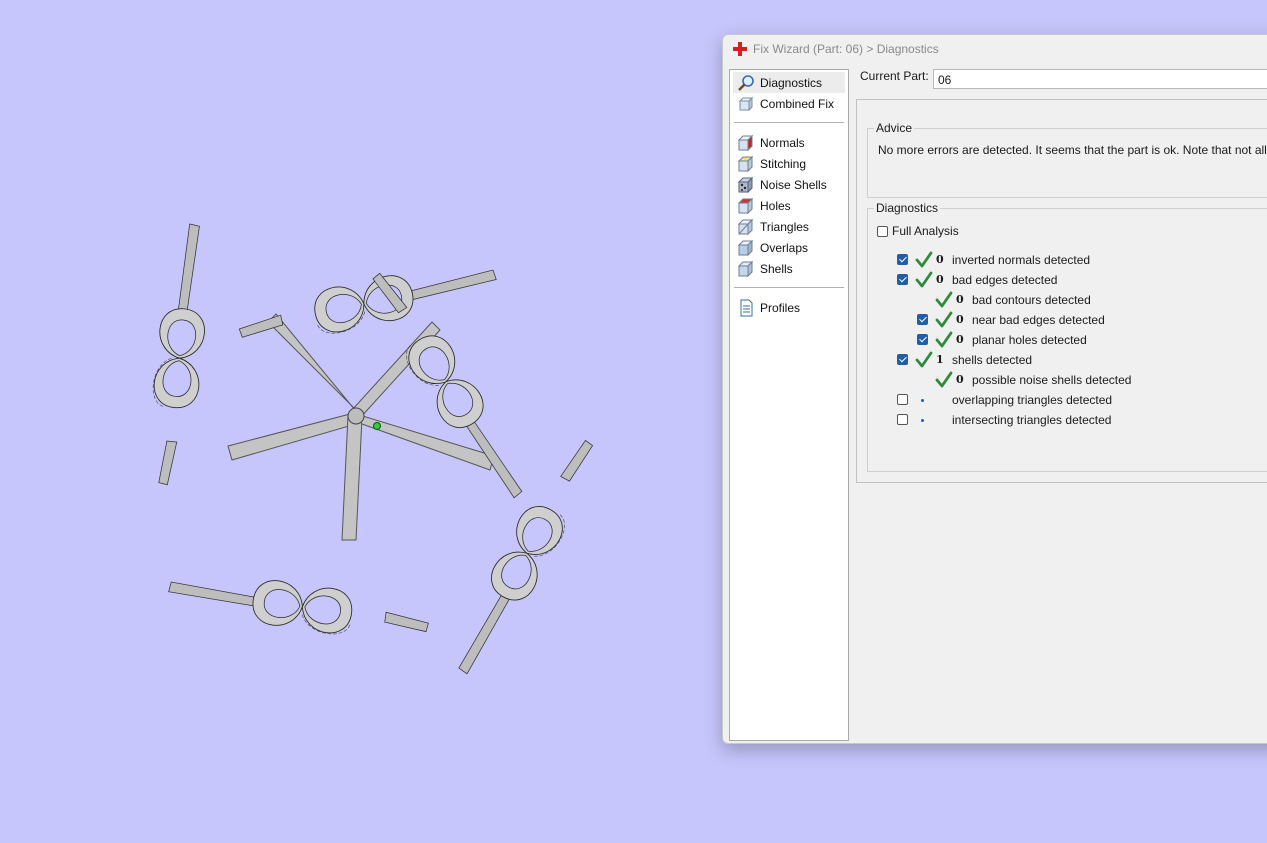 The width and height of the screenshot is (1267, 843). I want to click on full-analysis-option: Full Analysis, so click(918, 231).